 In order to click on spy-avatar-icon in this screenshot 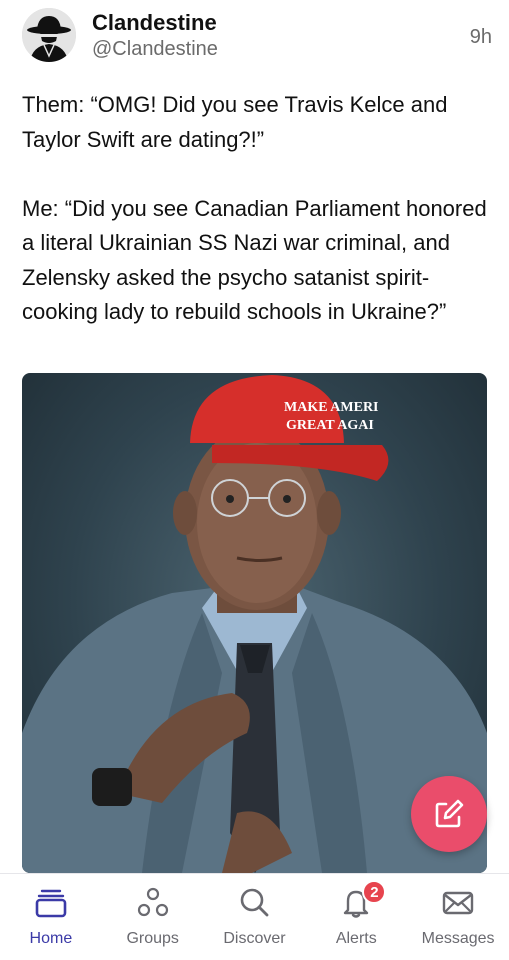, I will do `click(49, 35)`.